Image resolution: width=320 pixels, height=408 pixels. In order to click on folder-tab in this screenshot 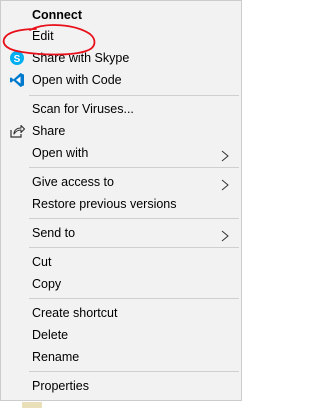, I will do `click(32, 405)`.